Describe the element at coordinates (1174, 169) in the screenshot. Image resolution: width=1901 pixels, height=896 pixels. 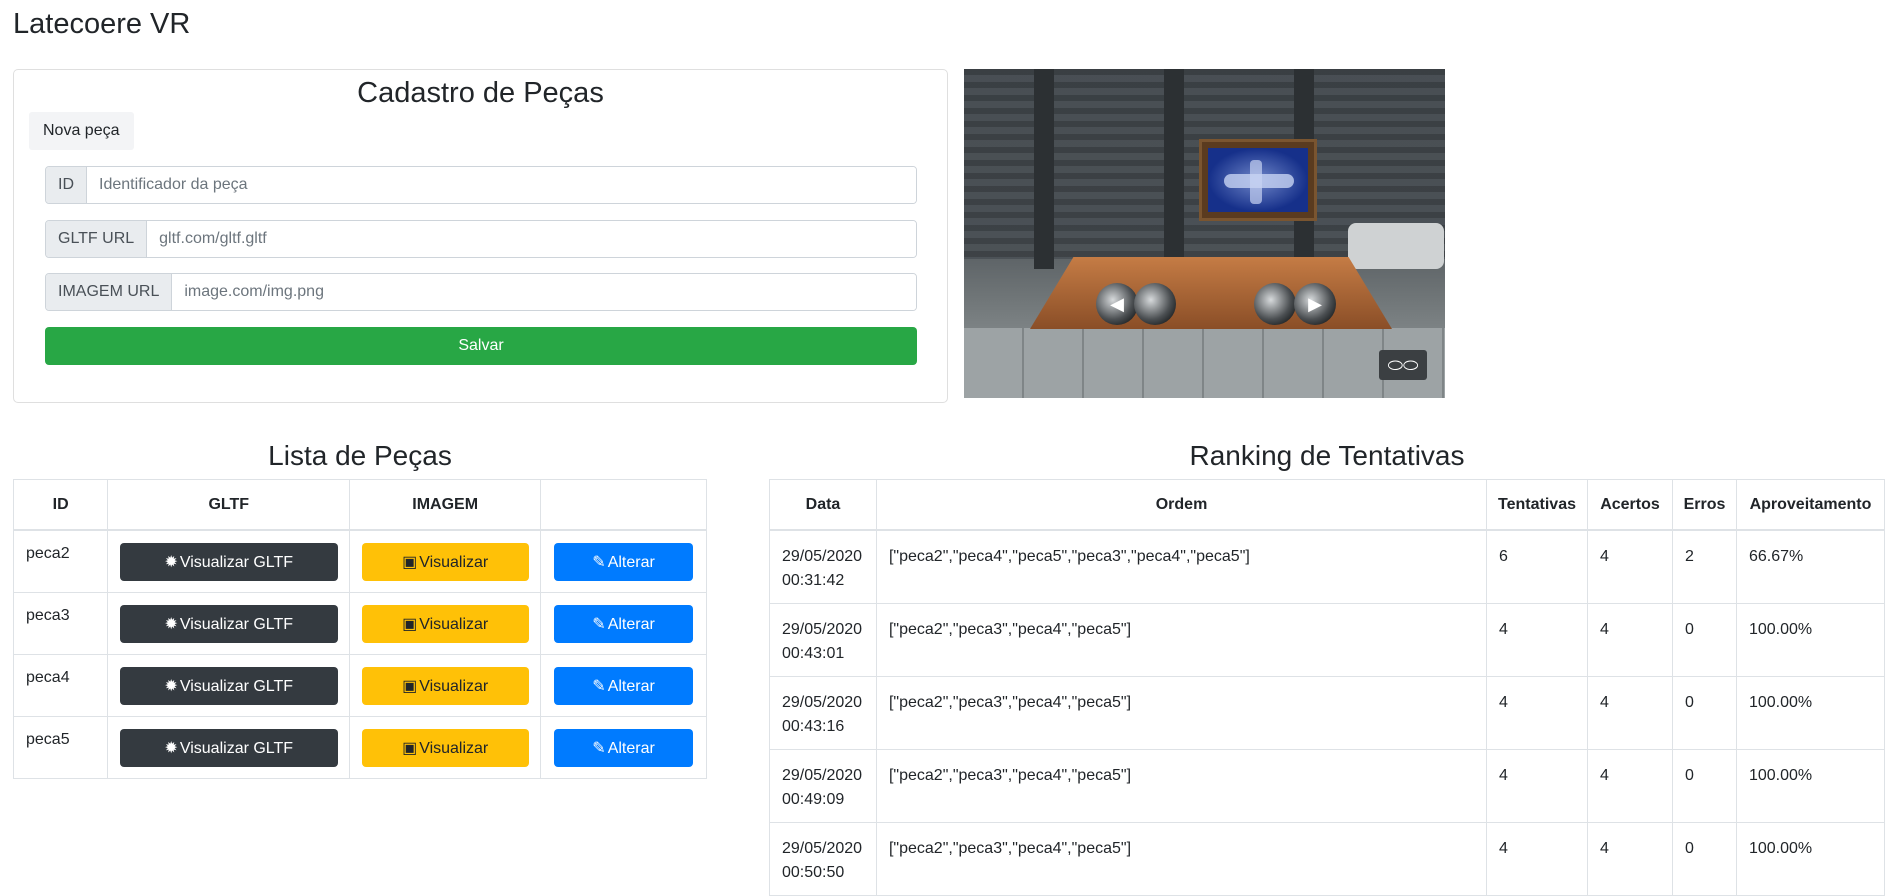
I see `vr-pillar` at that location.